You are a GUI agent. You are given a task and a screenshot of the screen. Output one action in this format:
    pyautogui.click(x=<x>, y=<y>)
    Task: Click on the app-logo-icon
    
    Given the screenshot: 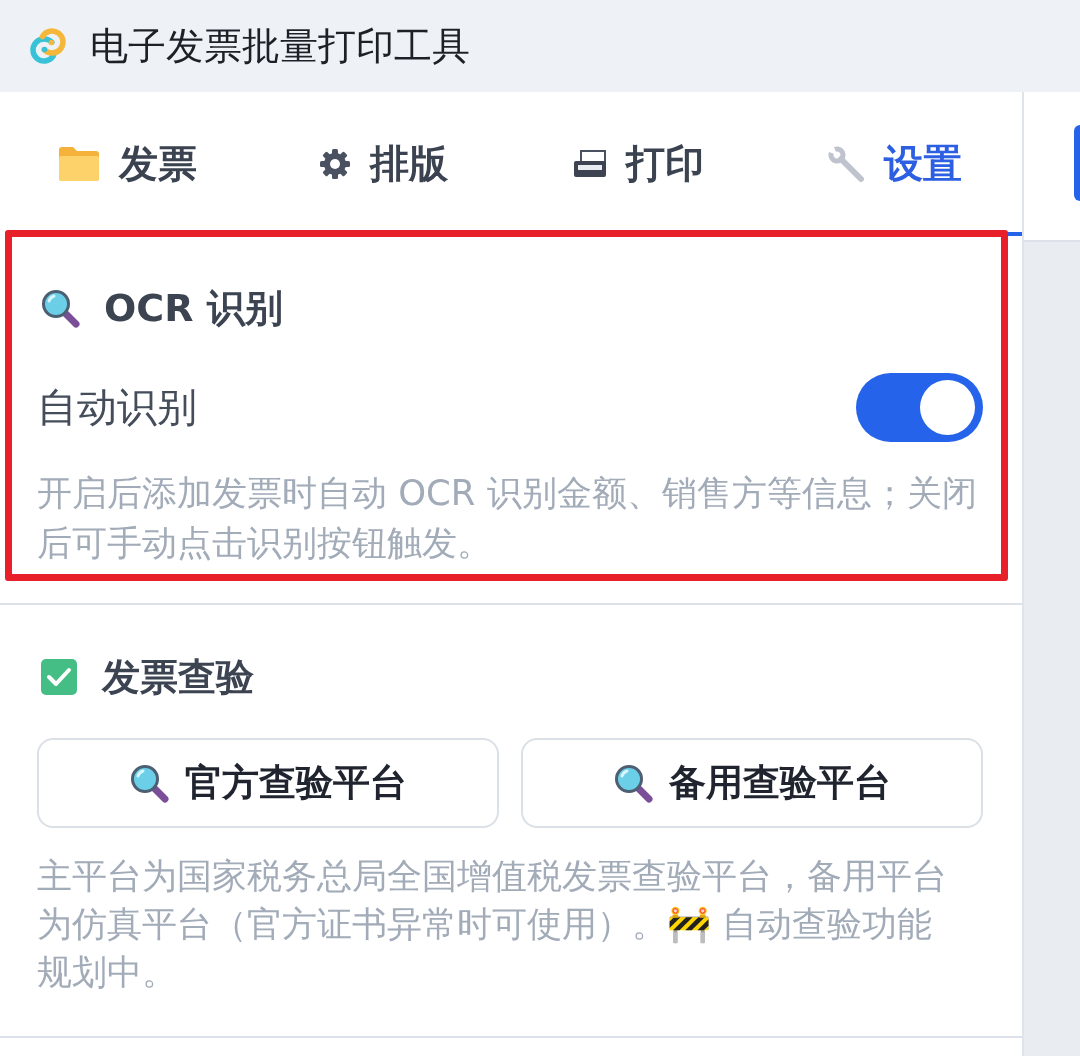 What is the action you would take?
    pyautogui.click(x=48, y=46)
    